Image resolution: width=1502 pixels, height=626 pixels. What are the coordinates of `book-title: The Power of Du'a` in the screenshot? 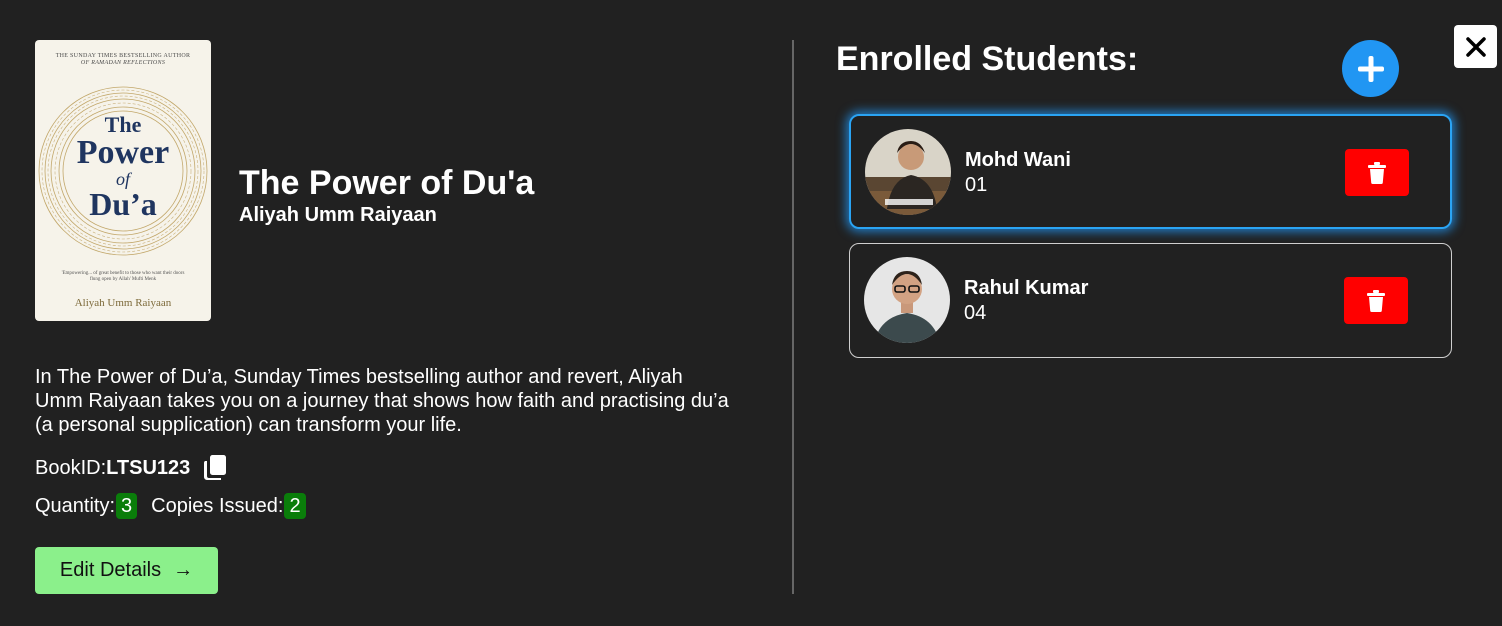 It's located at (387, 183).